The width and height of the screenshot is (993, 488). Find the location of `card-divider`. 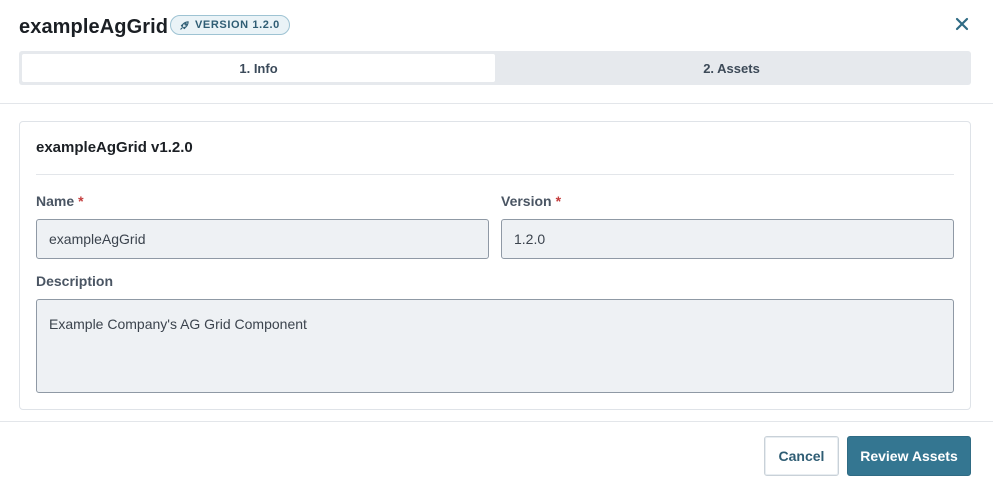

card-divider is located at coordinates (495, 174).